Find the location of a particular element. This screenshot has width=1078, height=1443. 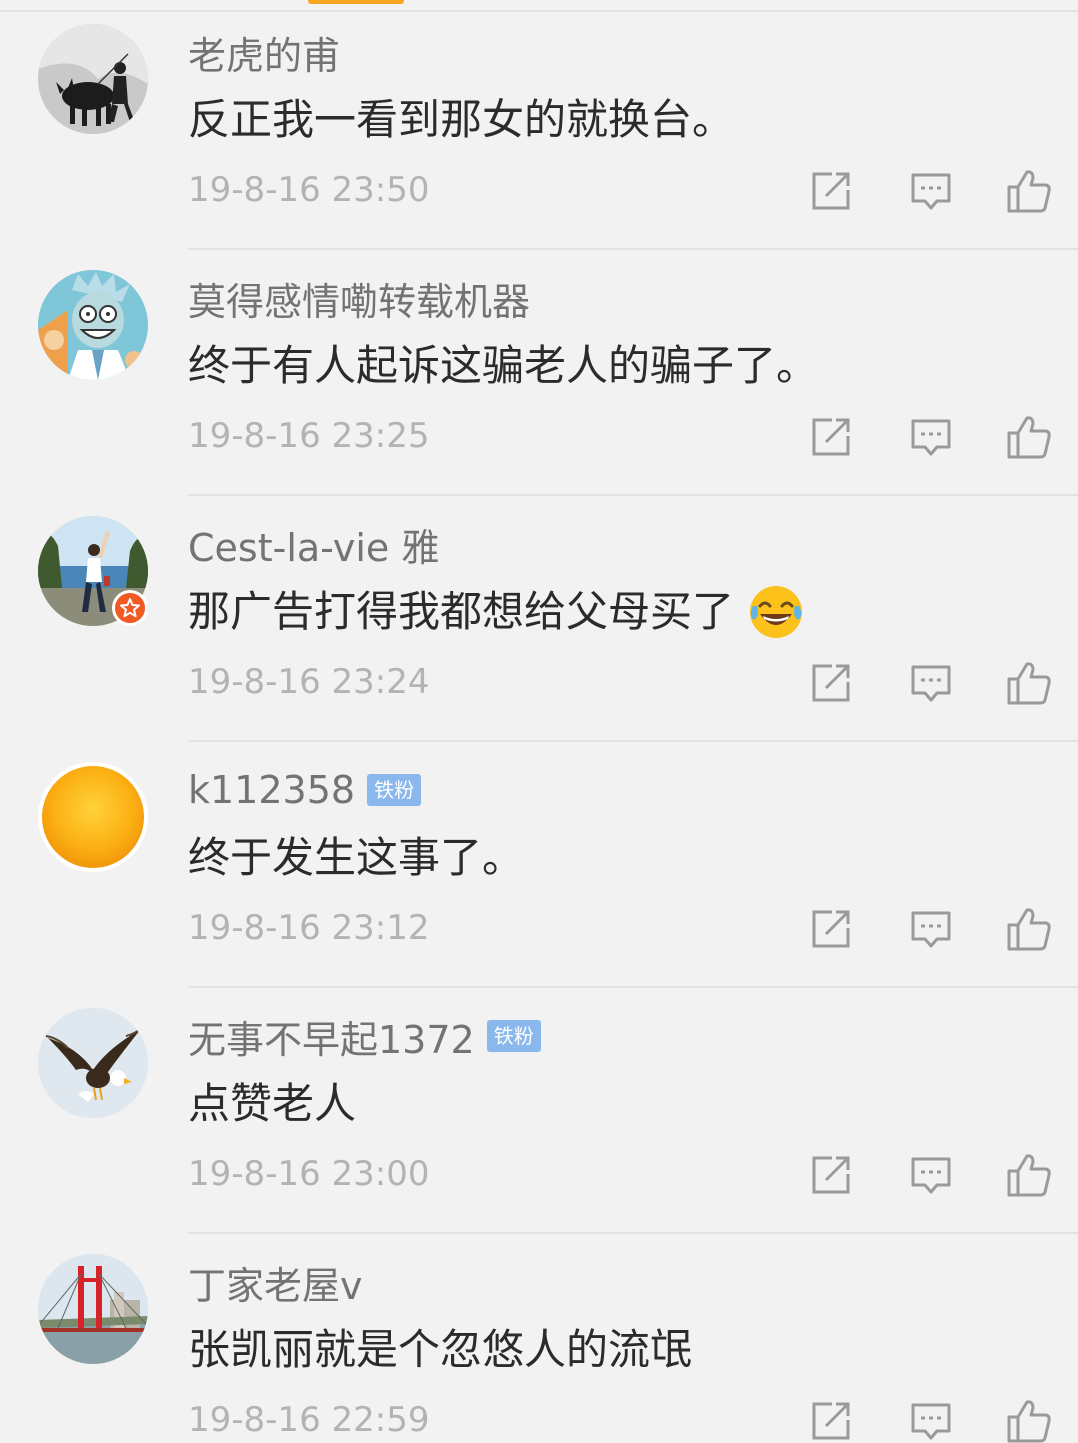

username-row: Cest-la-vie 雅 is located at coordinates (313, 544).